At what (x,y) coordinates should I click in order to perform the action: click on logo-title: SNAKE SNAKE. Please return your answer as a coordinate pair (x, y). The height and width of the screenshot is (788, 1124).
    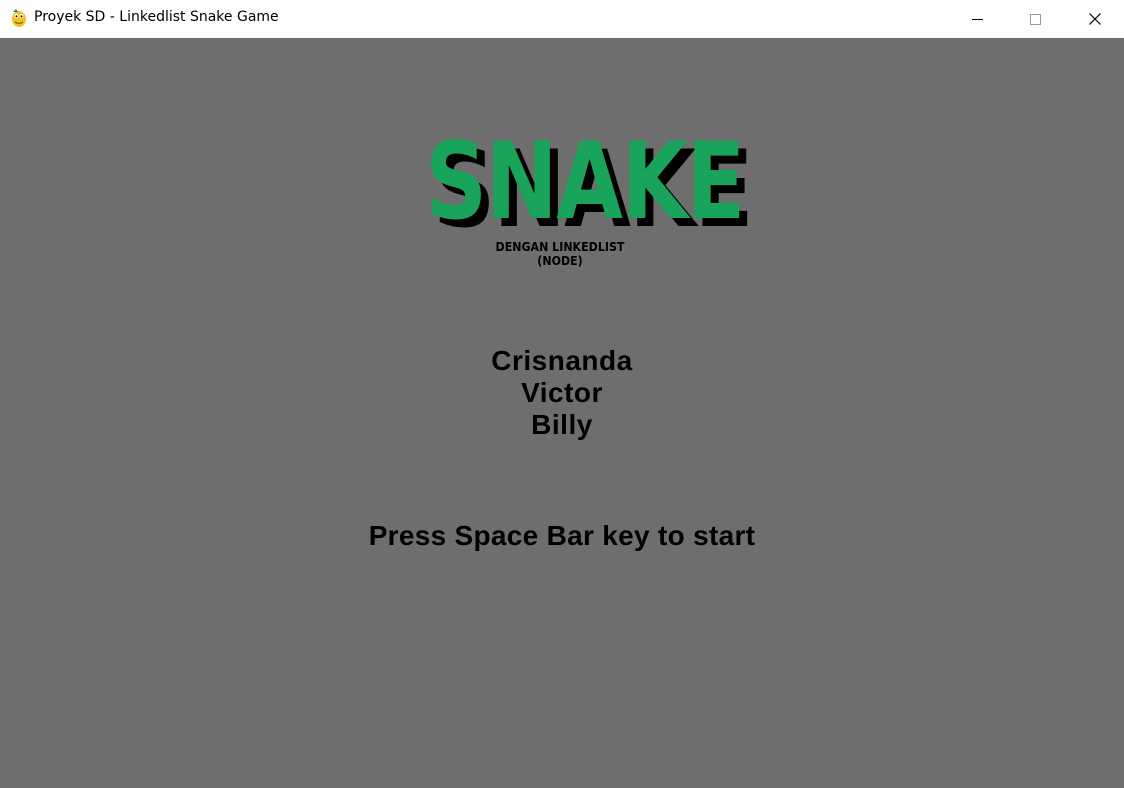
    Looking at the image, I should click on (589, 185).